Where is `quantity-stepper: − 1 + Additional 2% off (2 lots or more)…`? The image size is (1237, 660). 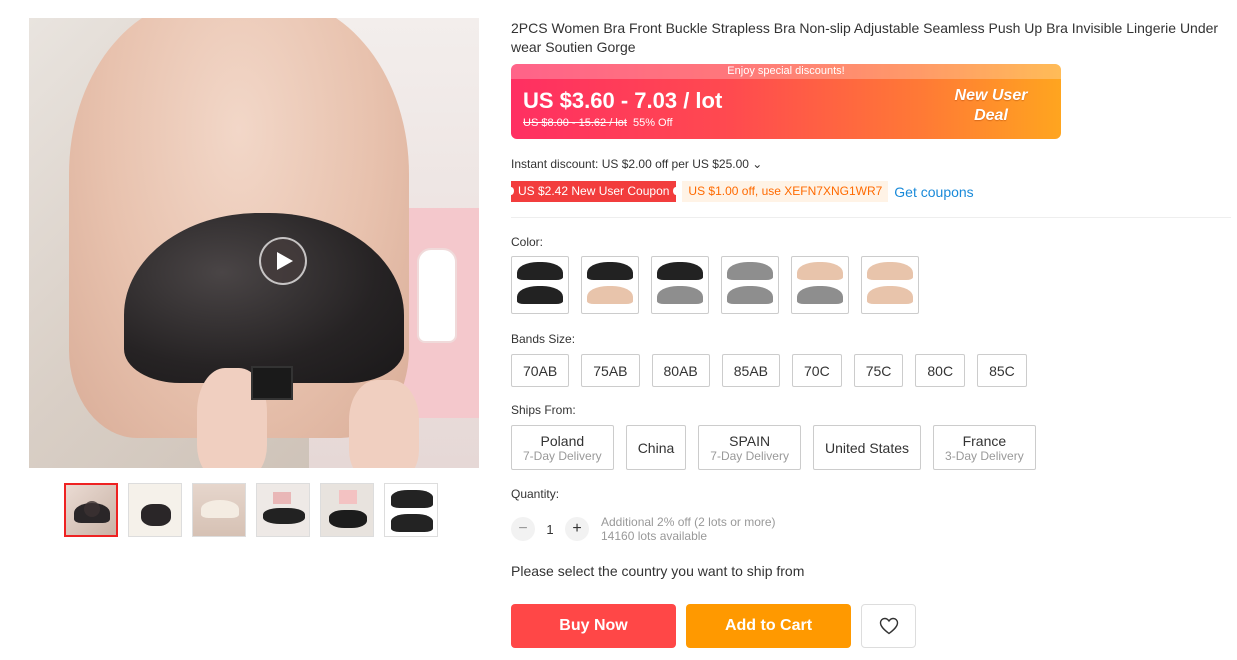 quantity-stepper: − 1 + Additional 2% off (2 lots or more)… is located at coordinates (643, 529).